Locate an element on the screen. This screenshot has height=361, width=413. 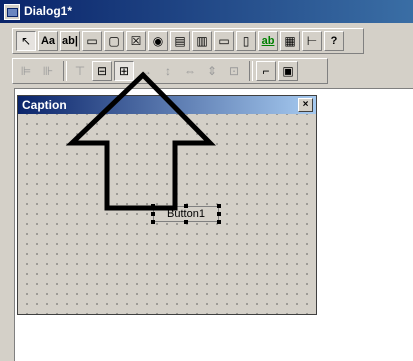
horizontal-scrollbar-icon: ▭ is located at coordinates (224, 41).